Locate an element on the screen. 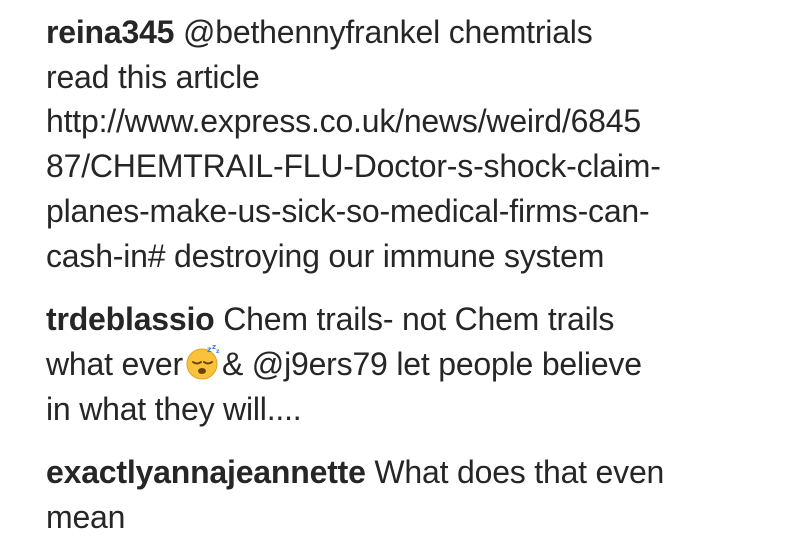 The height and width of the screenshot is (548, 800). comment-text: What does that even is located at coordinates (519, 472).